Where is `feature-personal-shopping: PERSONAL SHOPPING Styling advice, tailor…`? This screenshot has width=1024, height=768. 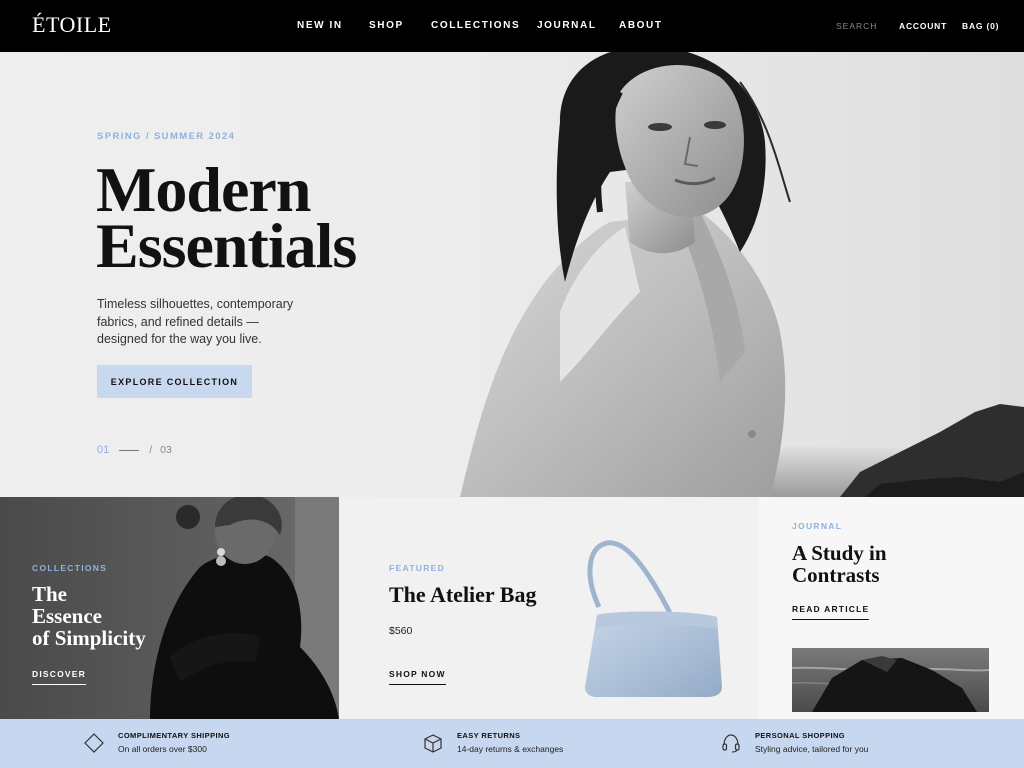
feature-personal-shopping: PERSONAL SHOPPING Styling advice, tailor… is located at coordinates (794, 742).